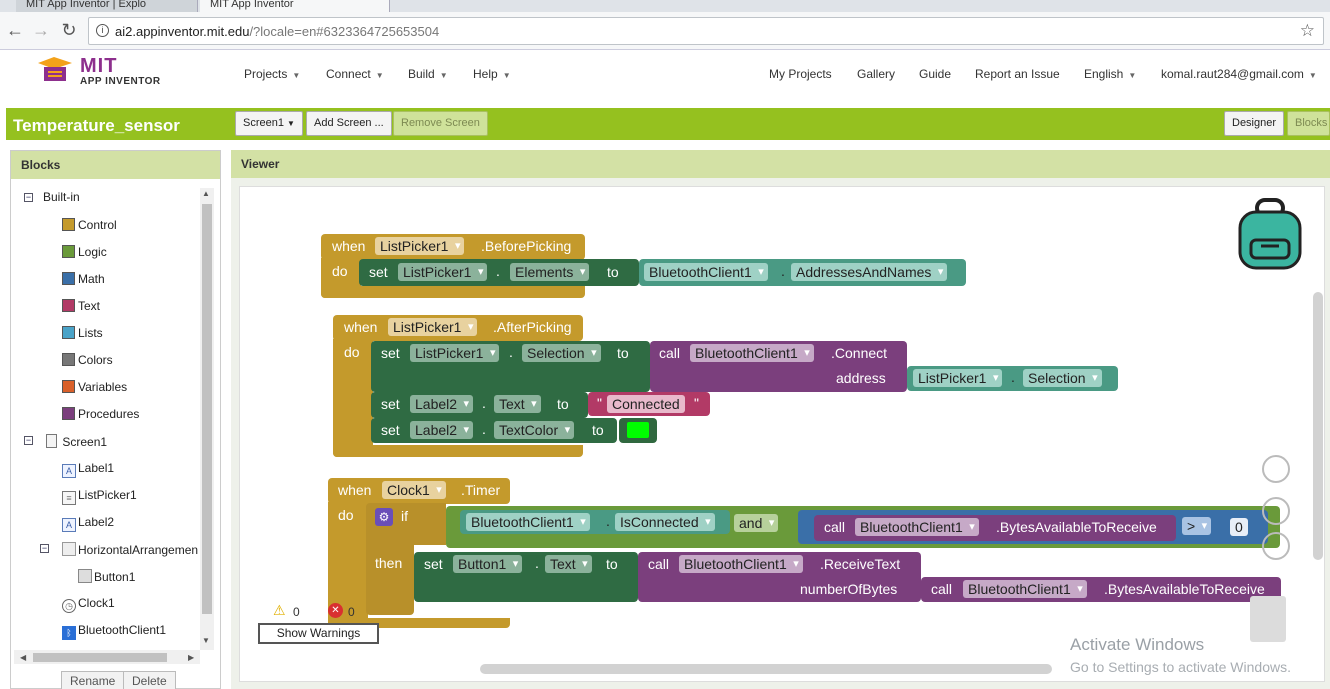 Image resolution: width=1330 pixels, height=689 pixels. I want to click on color-swatch, so click(638, 430).